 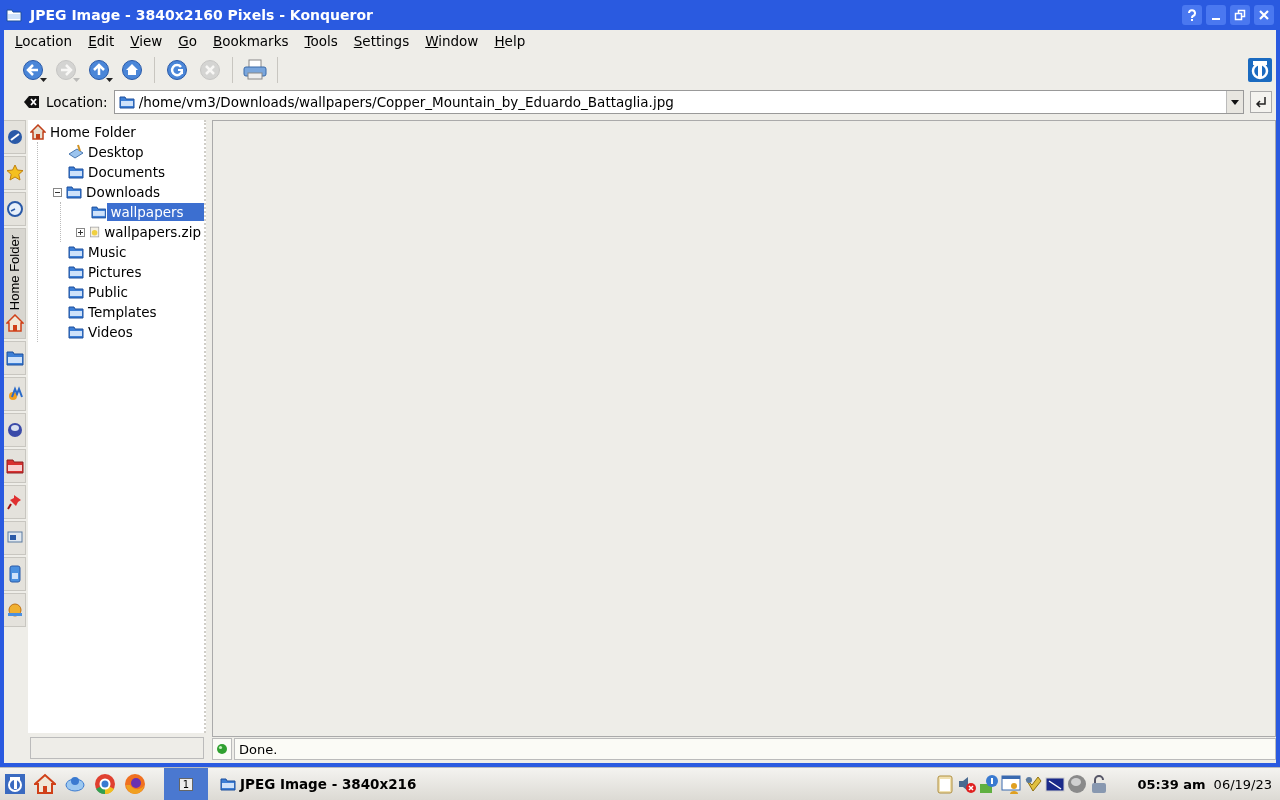 What do you see at coordinates (967, 784) in the screenshot?
I see `speaker-muted-icon` at bounding box center [967, 784].